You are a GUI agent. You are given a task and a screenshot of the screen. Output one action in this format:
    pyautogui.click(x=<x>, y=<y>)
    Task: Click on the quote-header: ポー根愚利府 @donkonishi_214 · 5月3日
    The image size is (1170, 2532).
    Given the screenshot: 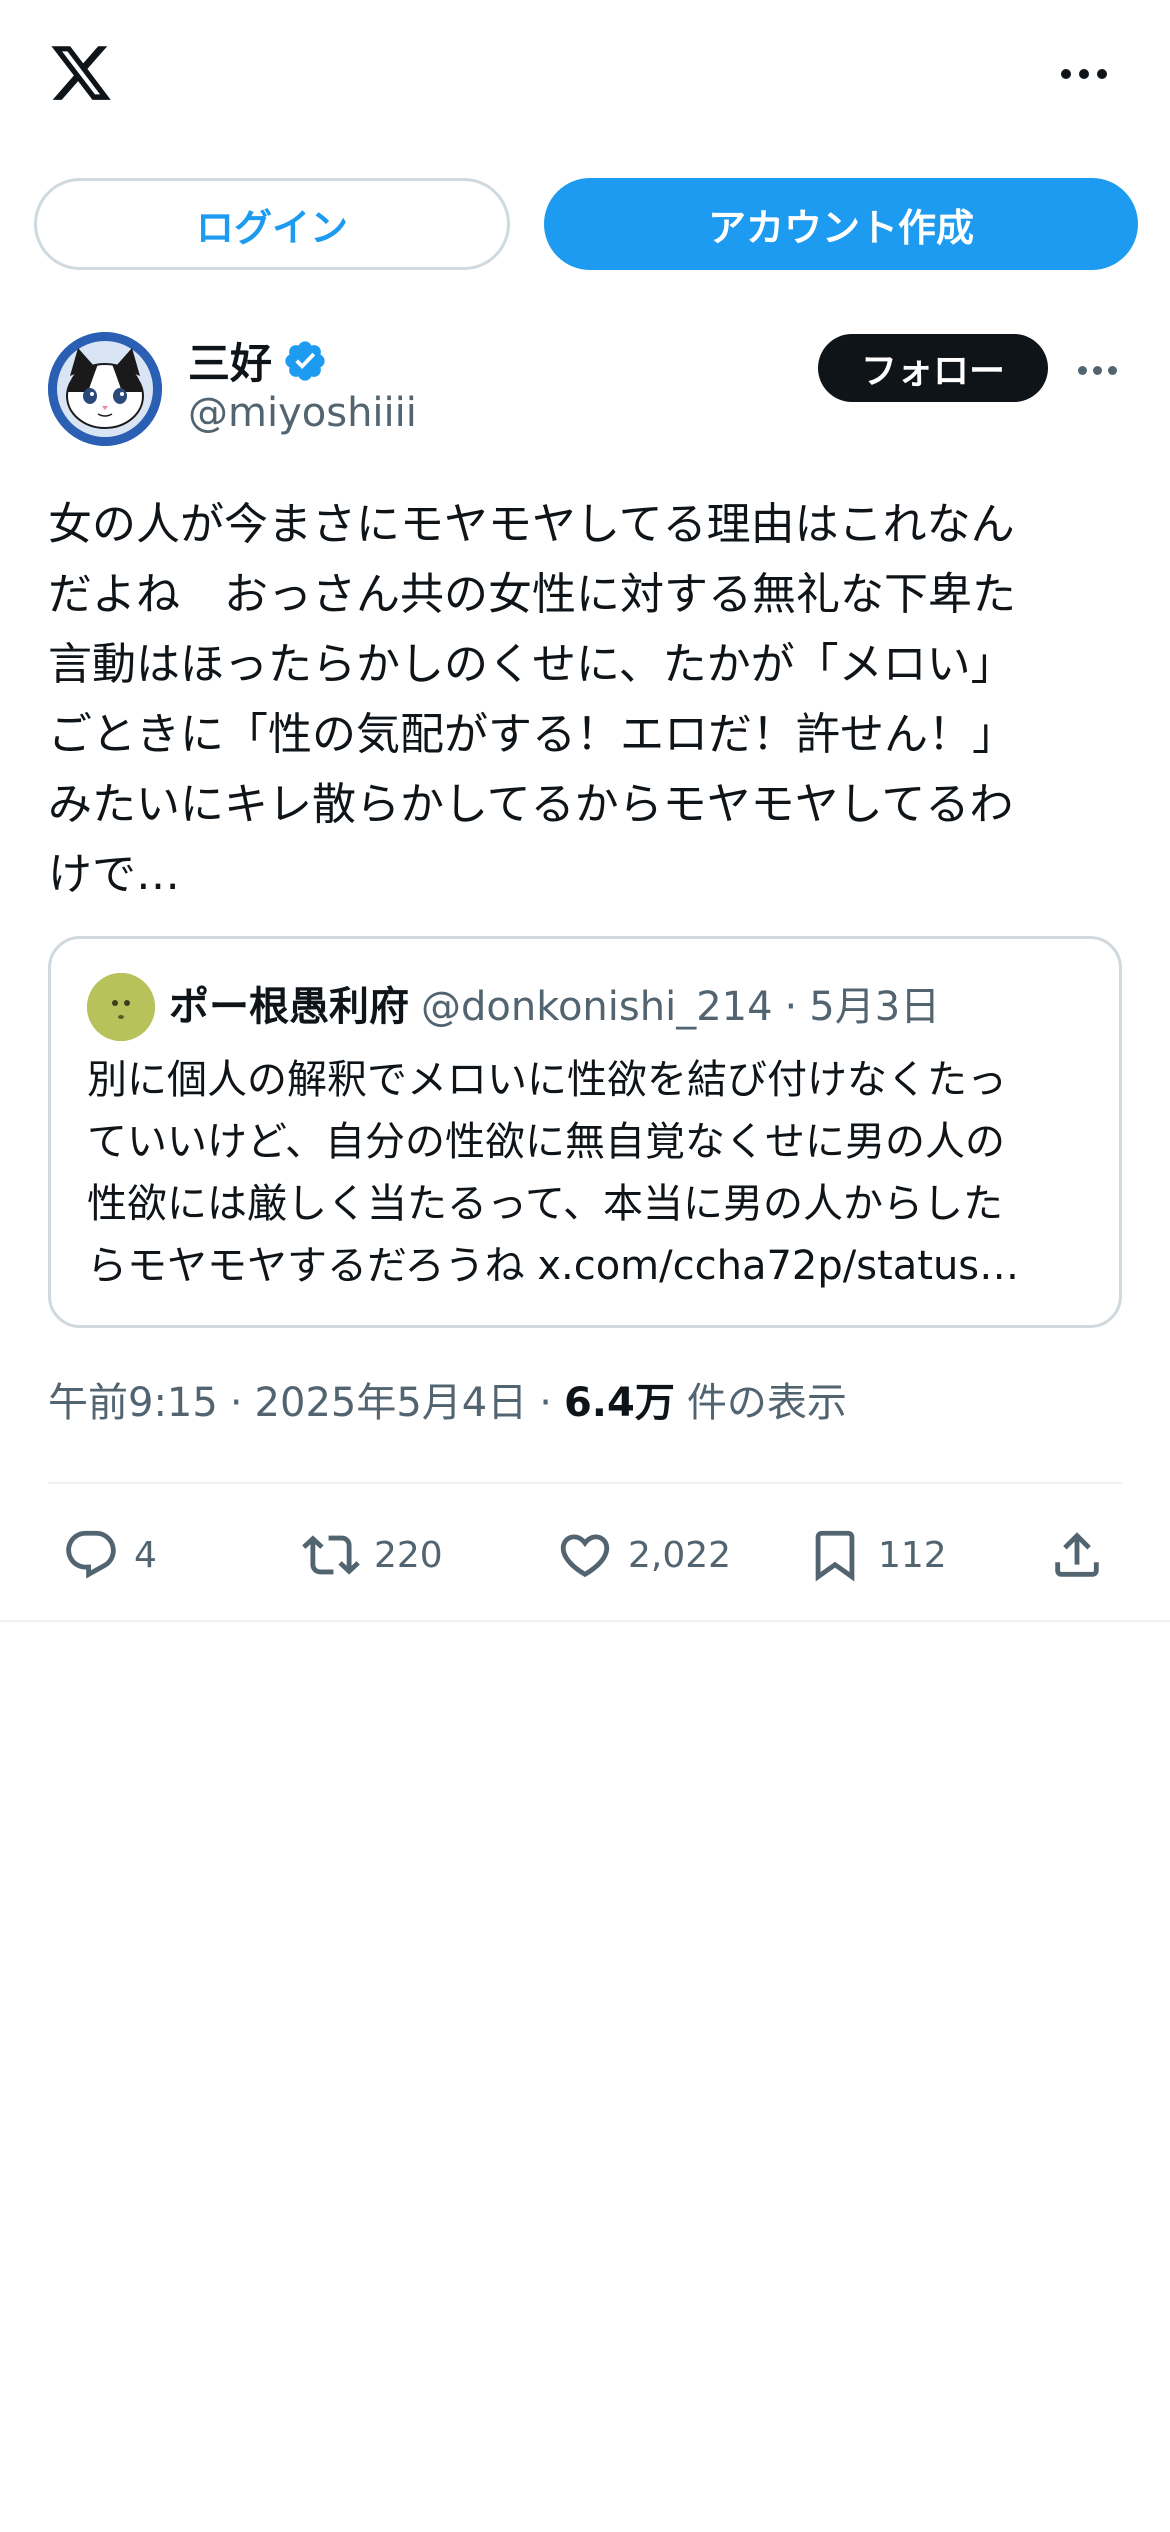 What is the action you would take?
    pyautogui.click(x=554, y=1007)
    